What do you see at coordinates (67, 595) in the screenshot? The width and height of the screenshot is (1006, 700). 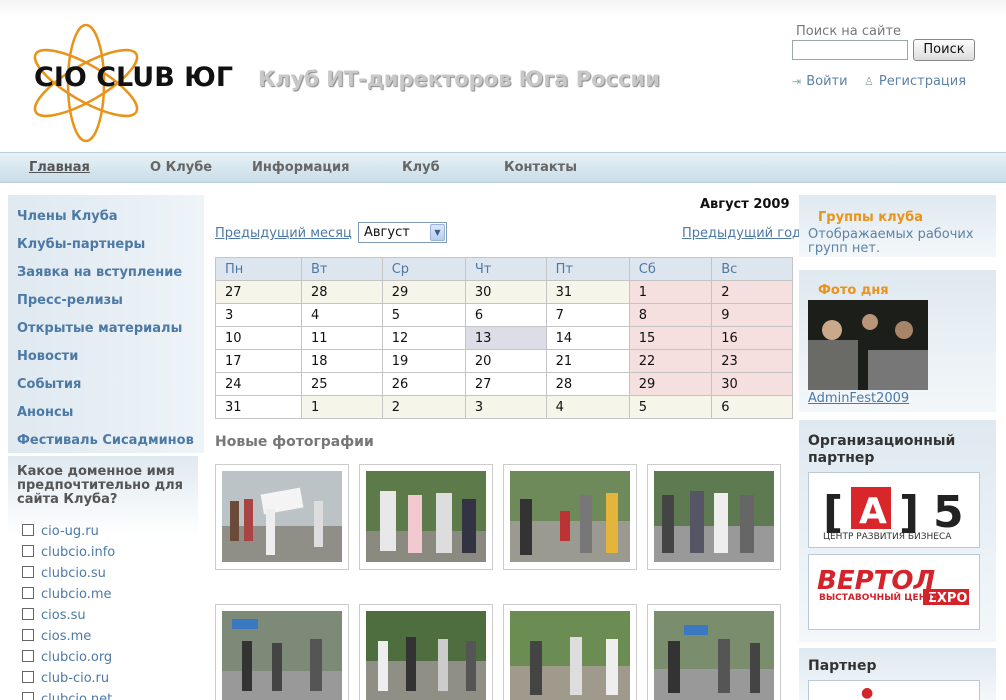 I see `poll-option: clubcio.me` at bounding box center [67, 595].